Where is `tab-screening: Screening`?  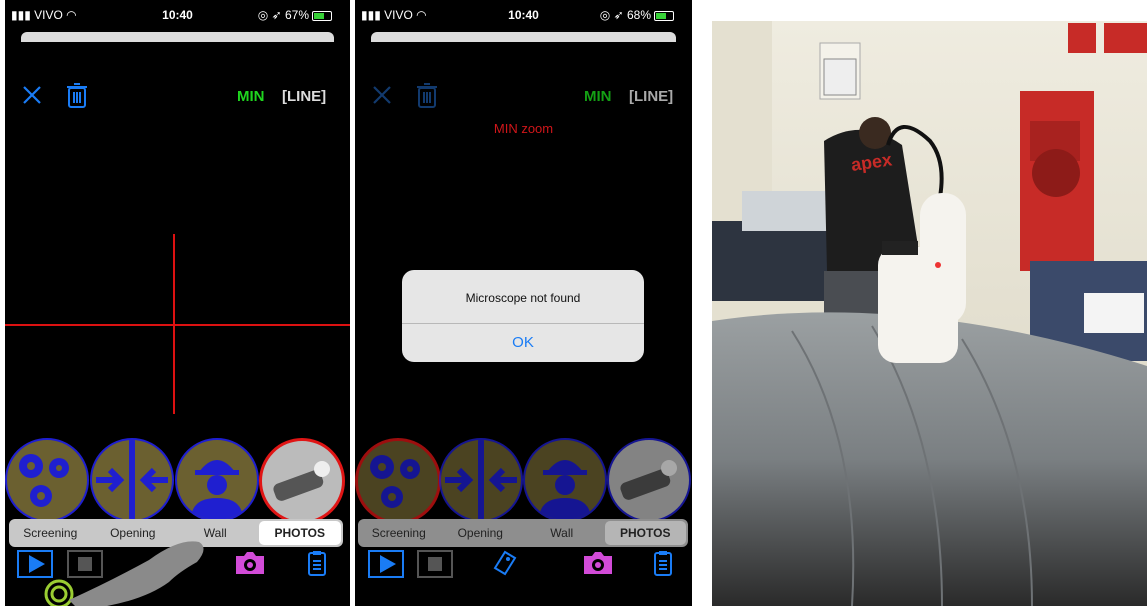
tab-screening: Screening is located at coordinates (399, 533).